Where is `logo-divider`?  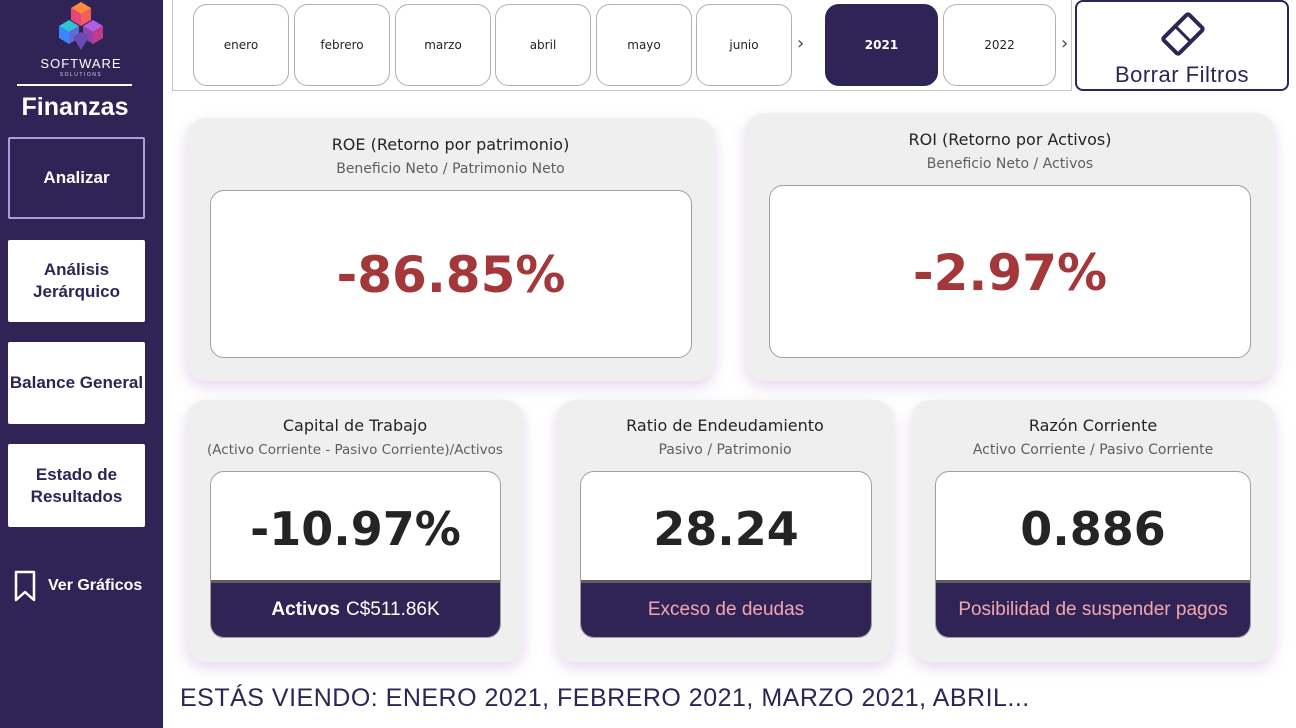
logo-divider is located at coordinates (74, 85).